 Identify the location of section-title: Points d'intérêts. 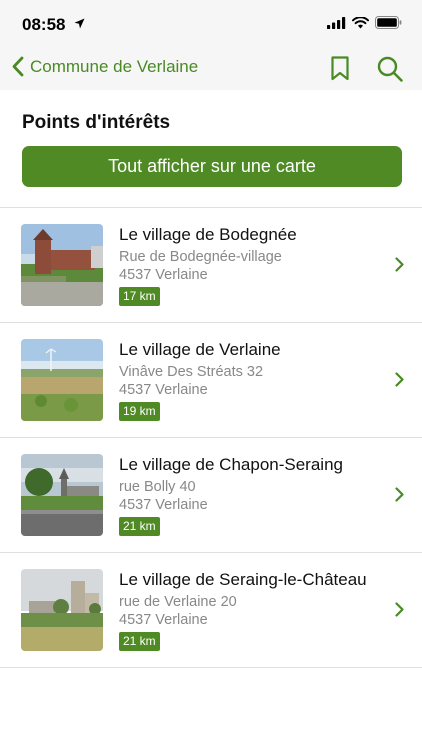
(96, 122).